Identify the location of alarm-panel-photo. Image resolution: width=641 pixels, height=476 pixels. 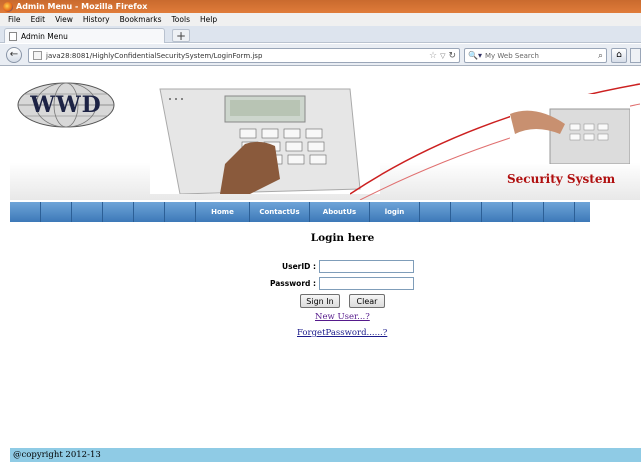
(570, 129).